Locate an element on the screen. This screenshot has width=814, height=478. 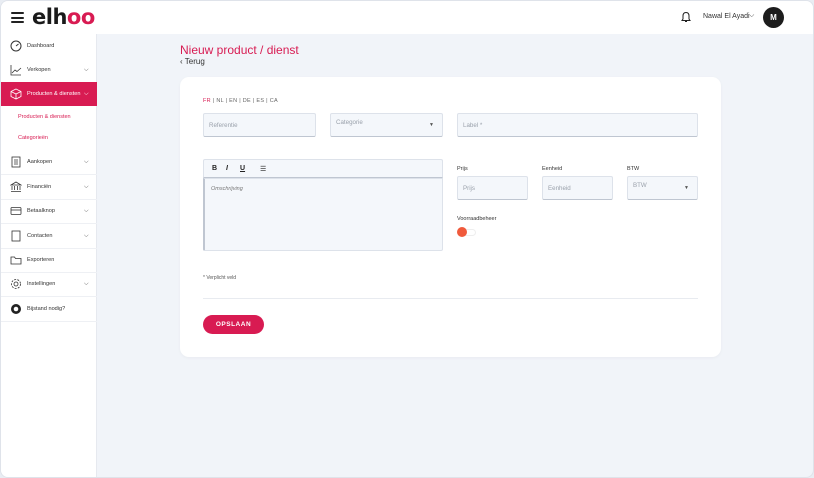
sidebar-item-label: Exporteren is located at coordinates (41, 260).